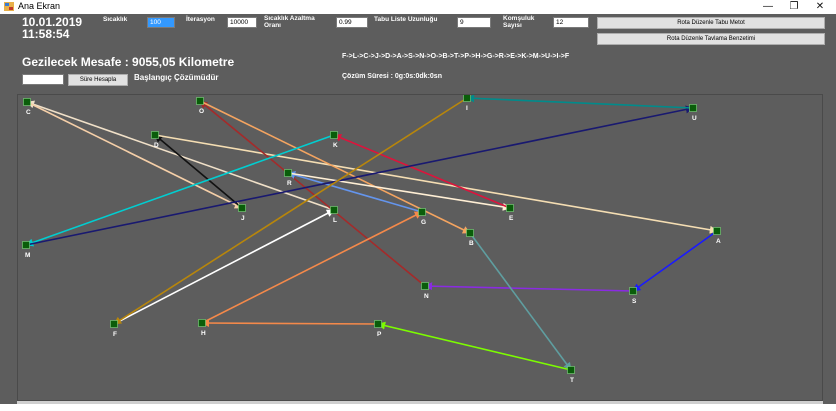  Describe the element at coordinates (634, 301) in the screenshot. I see `city-label-s: S` at that location.